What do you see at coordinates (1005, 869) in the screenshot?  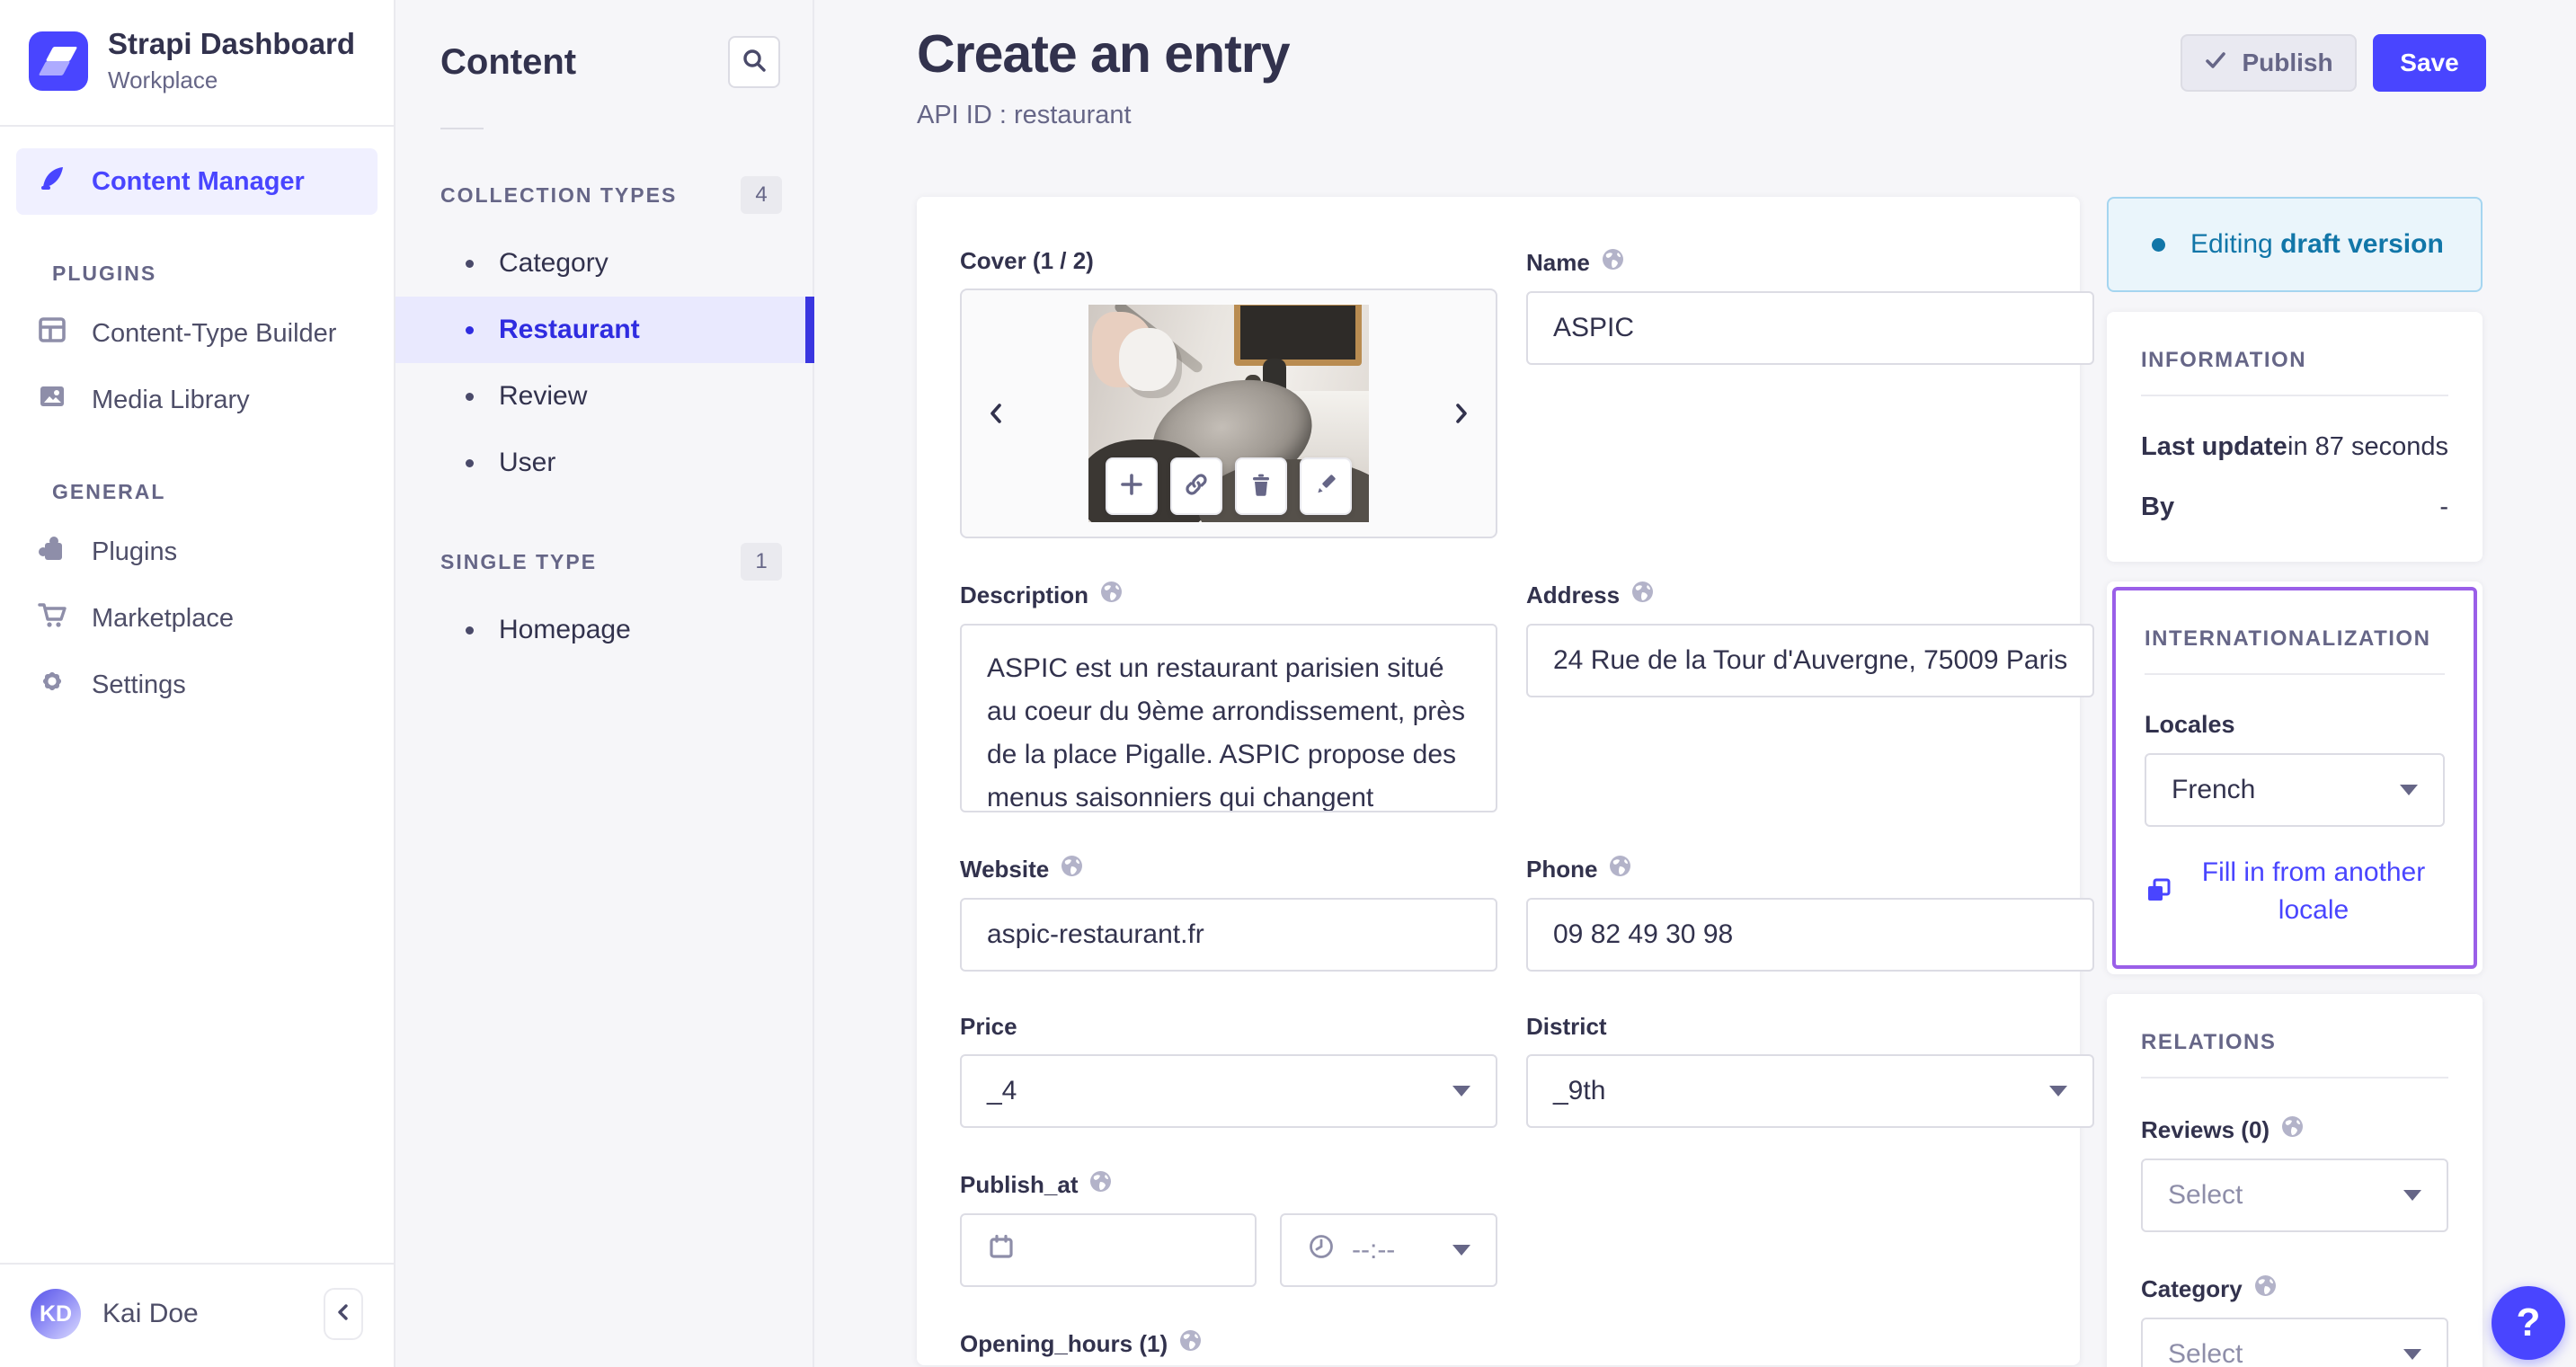 I see `website-label: Website` at bounding box center [1005, 869].